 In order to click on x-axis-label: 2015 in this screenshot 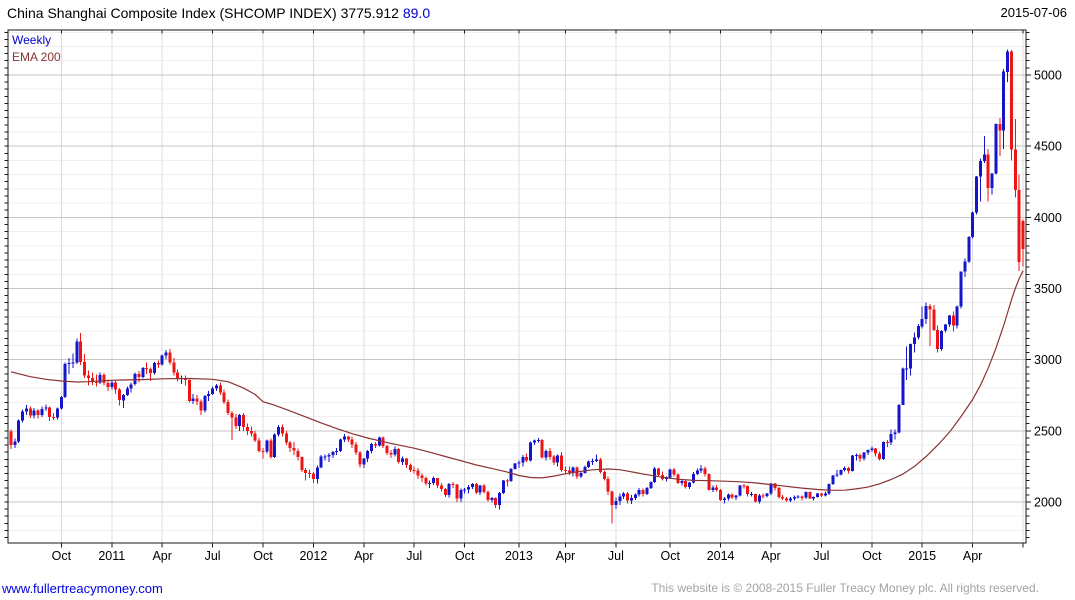, I will do `click(922, 556)`.